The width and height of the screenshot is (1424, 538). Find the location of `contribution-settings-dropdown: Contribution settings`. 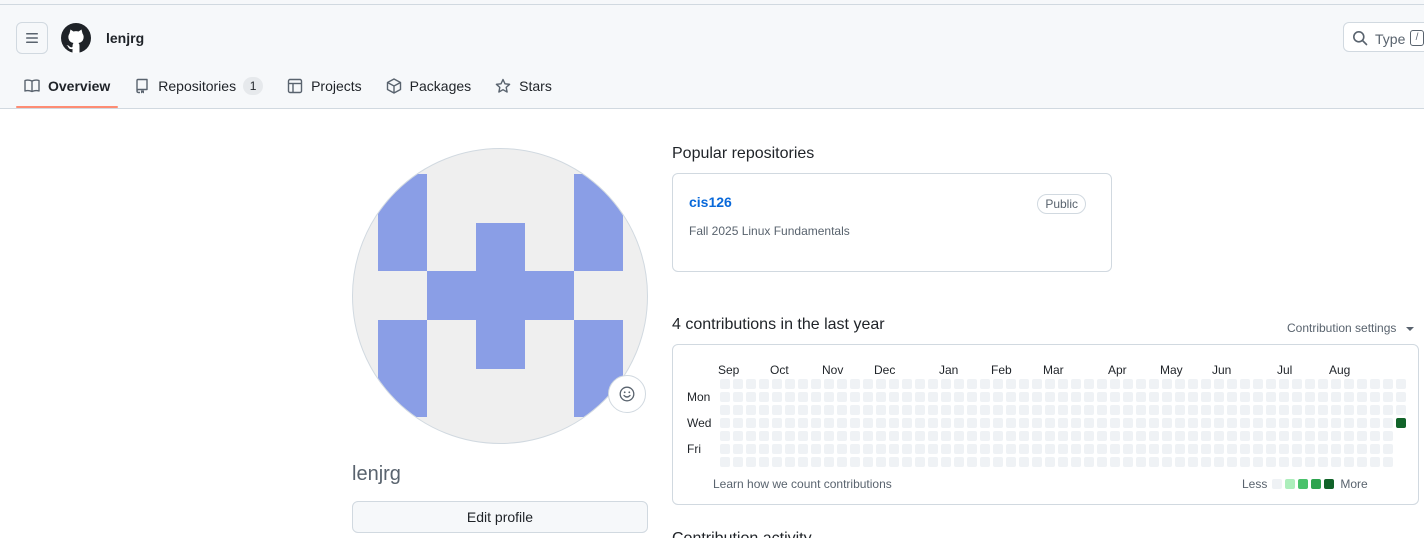

contribution-settings-dropdown: Contribution settings is located at coordinates (1351, 328).